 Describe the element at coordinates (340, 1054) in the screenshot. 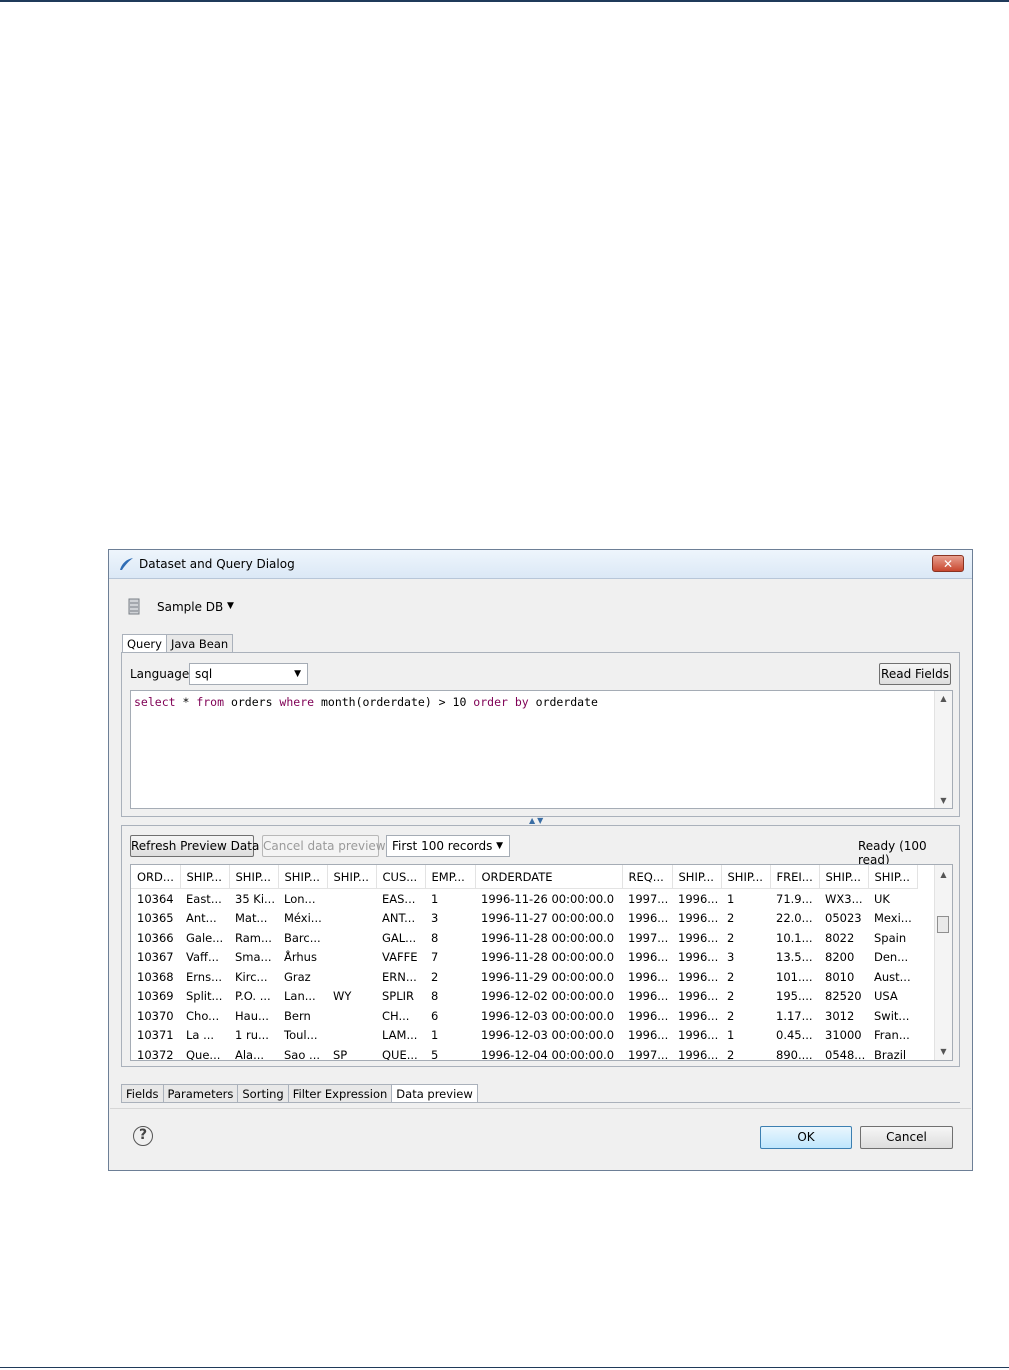

I see `table-cell: SP` at that location.